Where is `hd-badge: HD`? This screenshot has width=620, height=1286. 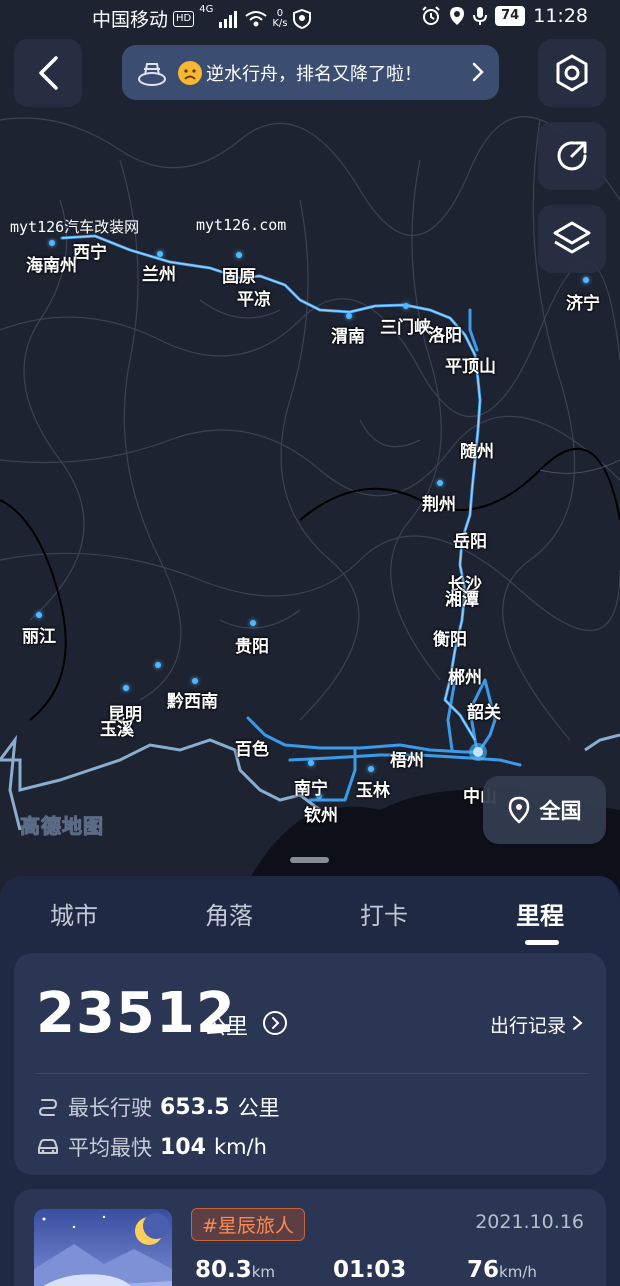 hd-badge: HD is located at coordinates (184, 18).